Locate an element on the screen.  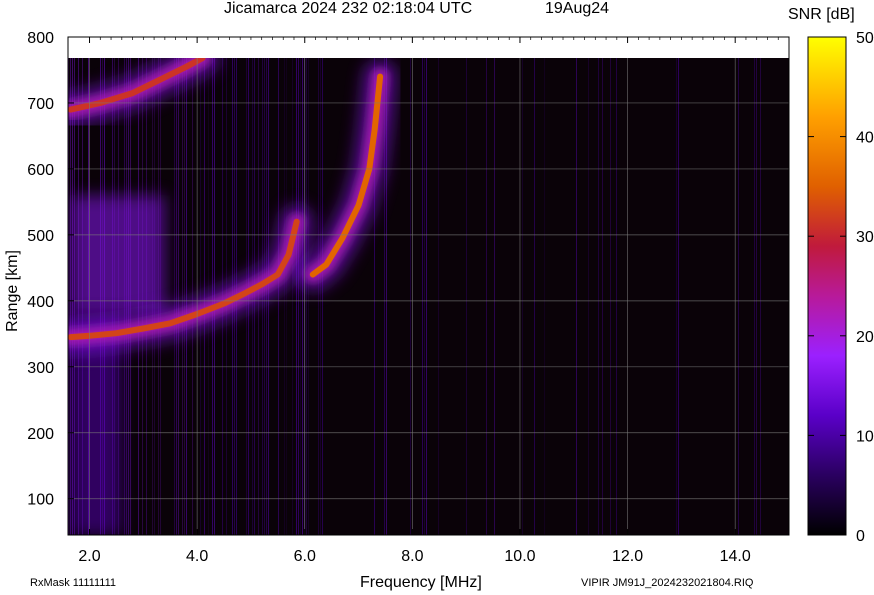
x-tick-label: 8.0 is located at coordinates (412, 556).